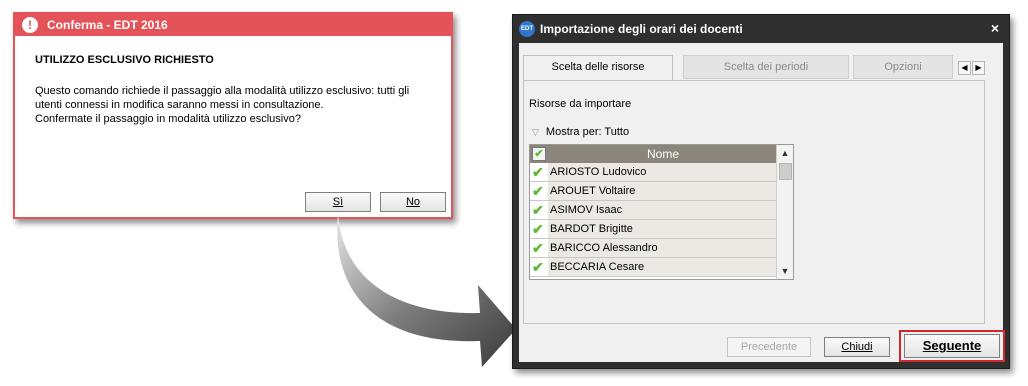 The width and height of the screenshot is (1028, 386). I want to click on close-icon: ×, so click(995, 28).